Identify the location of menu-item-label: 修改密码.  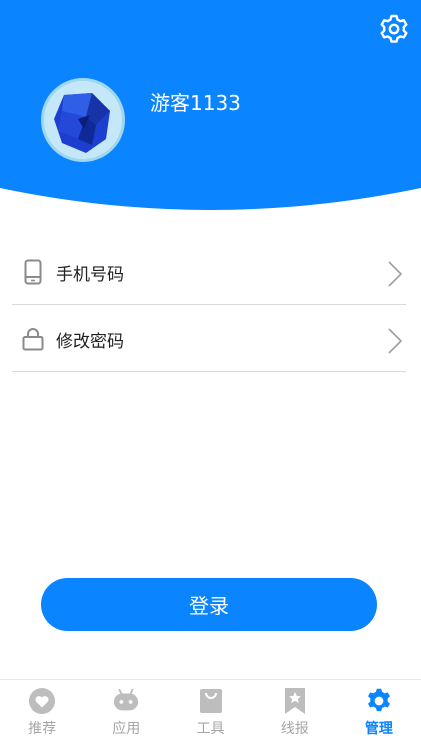
(90, 341).